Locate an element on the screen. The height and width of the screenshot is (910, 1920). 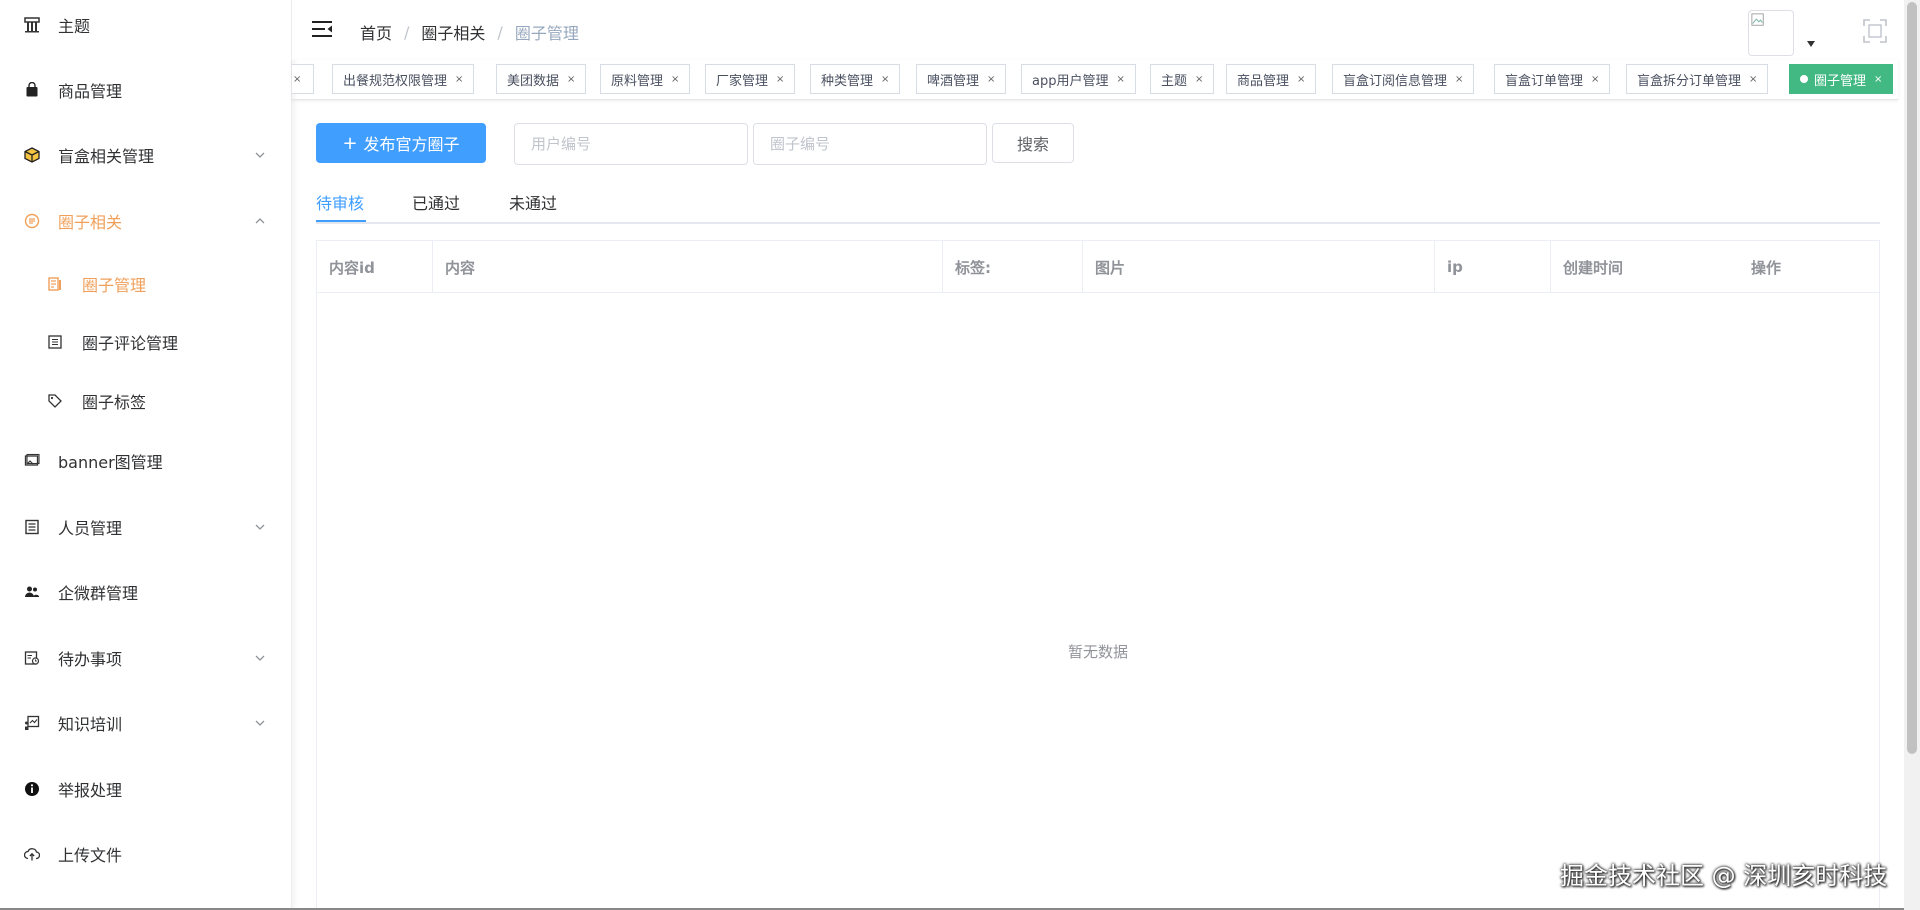
tag-label: 种类管理 is located at coordinates (847, 81).